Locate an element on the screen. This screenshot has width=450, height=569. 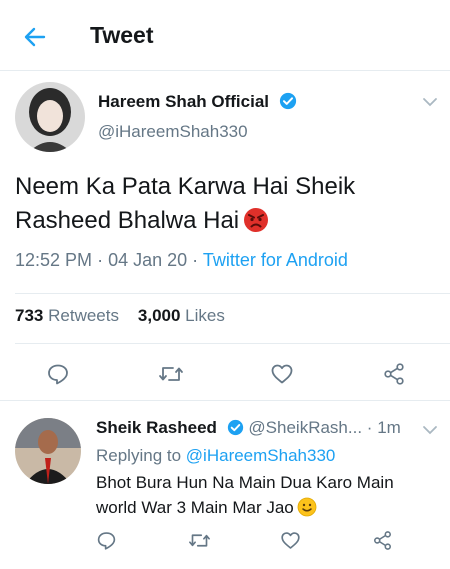
tweet-date: 04 Jan 20 is located at coordinates (148, 260).